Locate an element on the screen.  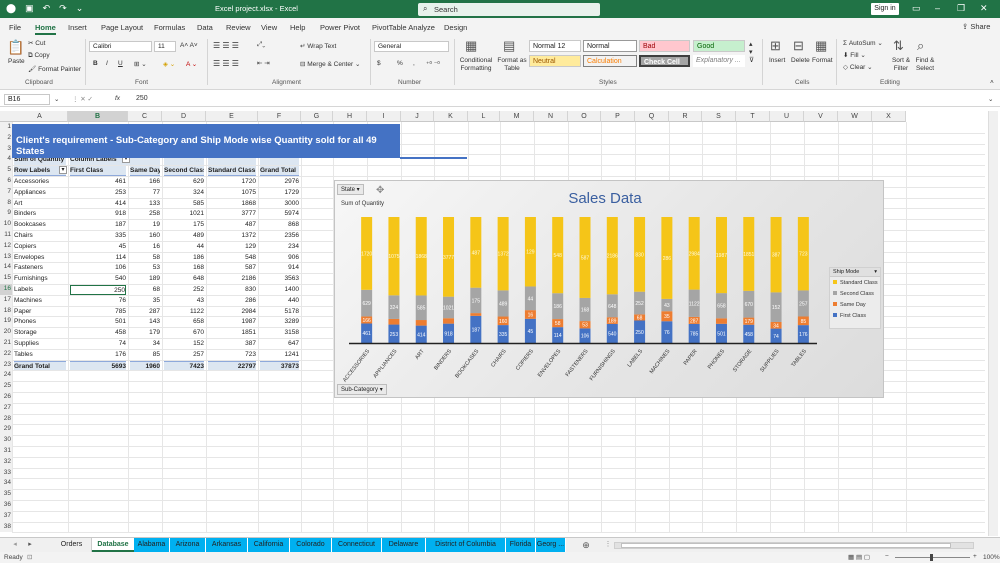
pivot-value-cell: 914 is located at coordinates (279, 268).